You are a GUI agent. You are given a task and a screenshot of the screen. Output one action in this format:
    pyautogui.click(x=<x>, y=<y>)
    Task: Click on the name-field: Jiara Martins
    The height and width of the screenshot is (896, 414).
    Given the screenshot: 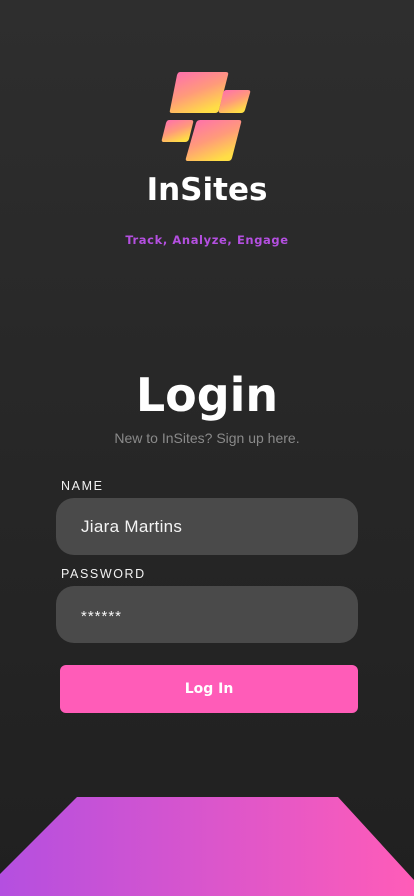 What is the action you would take?
    pyautogui.click(x=207, y=526)
    